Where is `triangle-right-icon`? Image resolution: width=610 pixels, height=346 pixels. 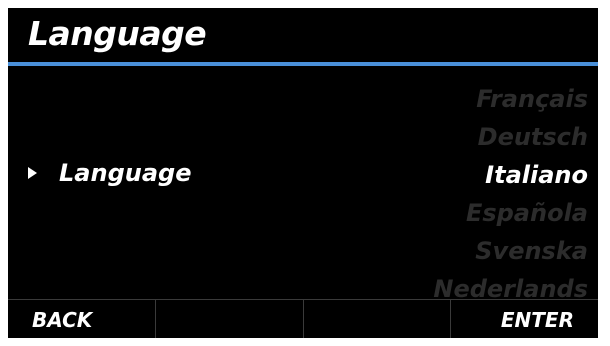 triangle-right-icon is located at coordinates (32, 173).